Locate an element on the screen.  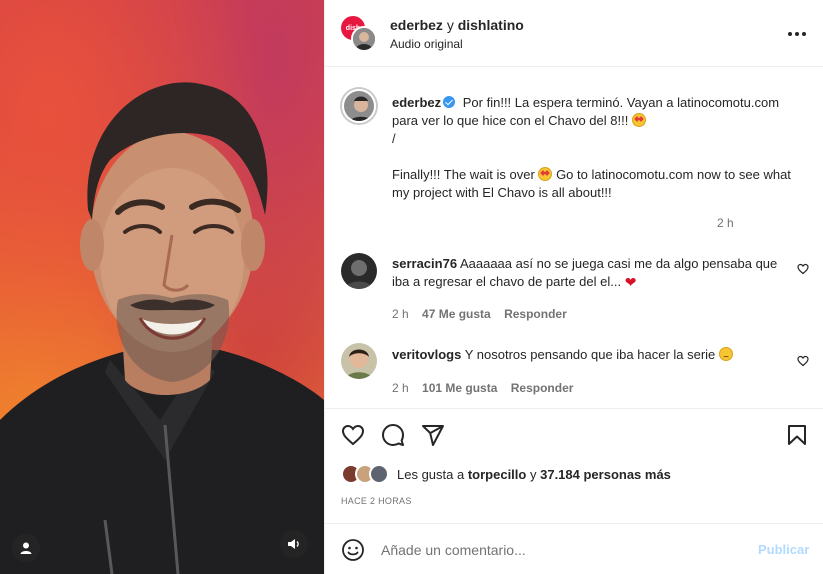
audio-toggle-button is located at coordinates (294, 544).